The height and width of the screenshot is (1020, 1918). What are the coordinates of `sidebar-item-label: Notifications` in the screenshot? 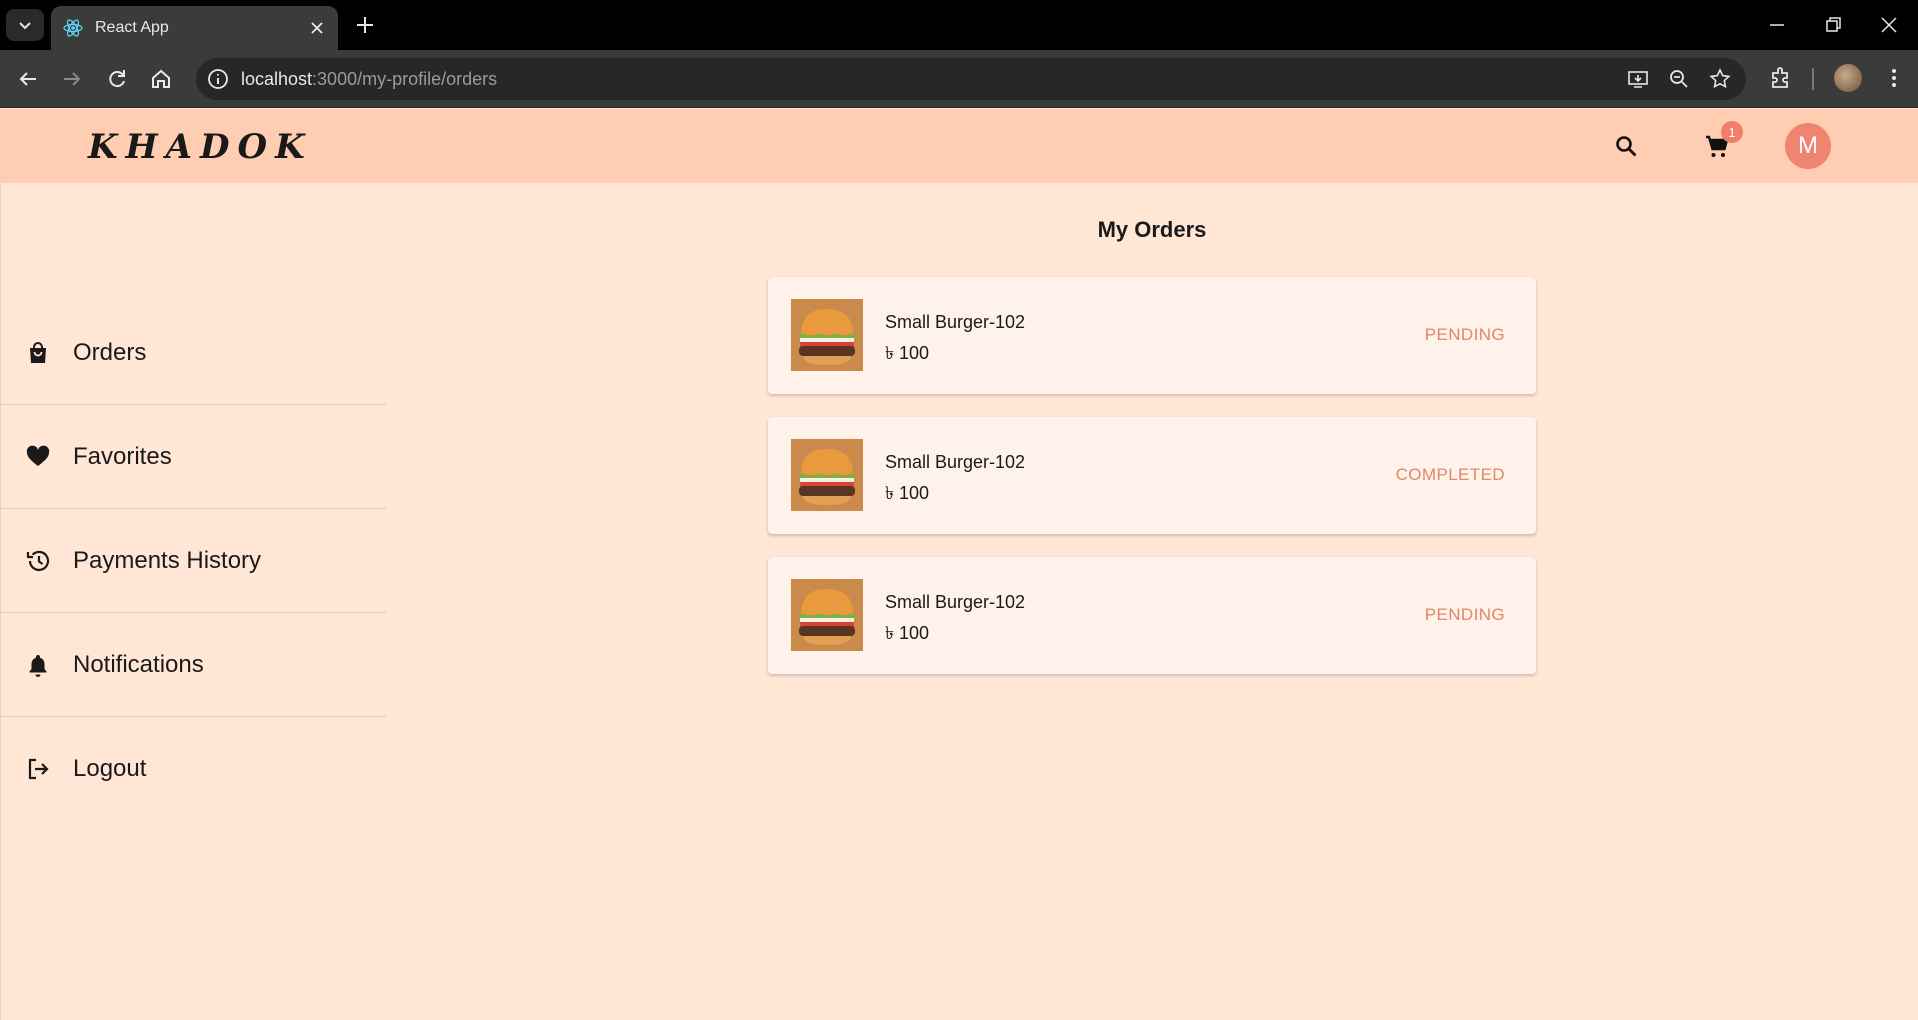 It's located at (138, 664).